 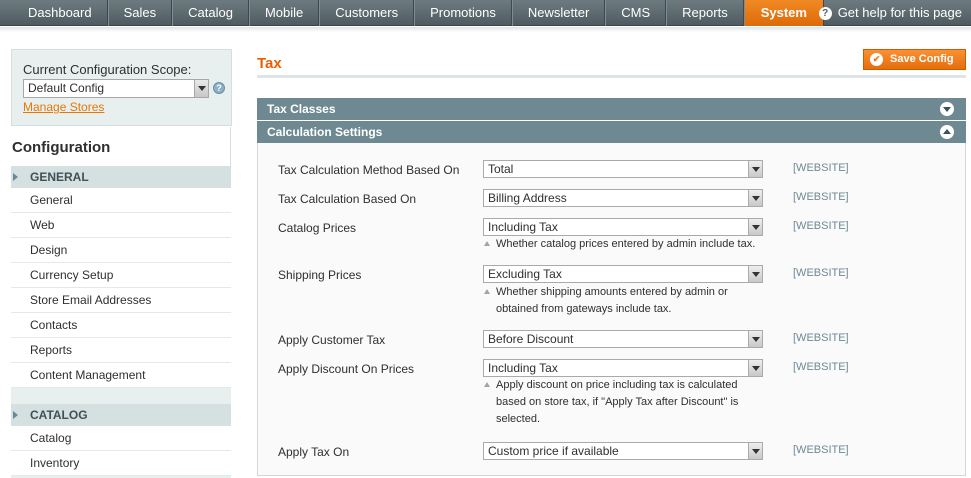 What do you see at coordinates (63, 107) in the screenshot?
I see `manage-stores-link: Manage Stores` at bounding box center [63, 107].